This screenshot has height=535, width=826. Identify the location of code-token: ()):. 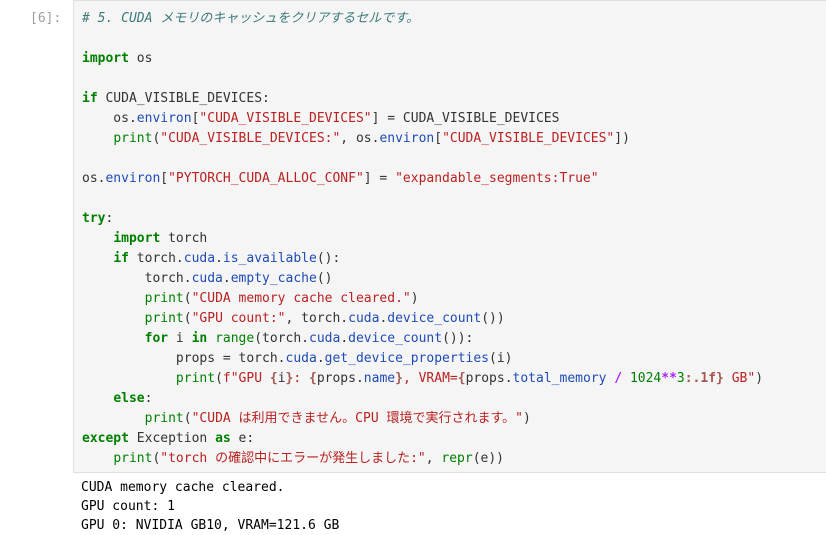
(458, 338).